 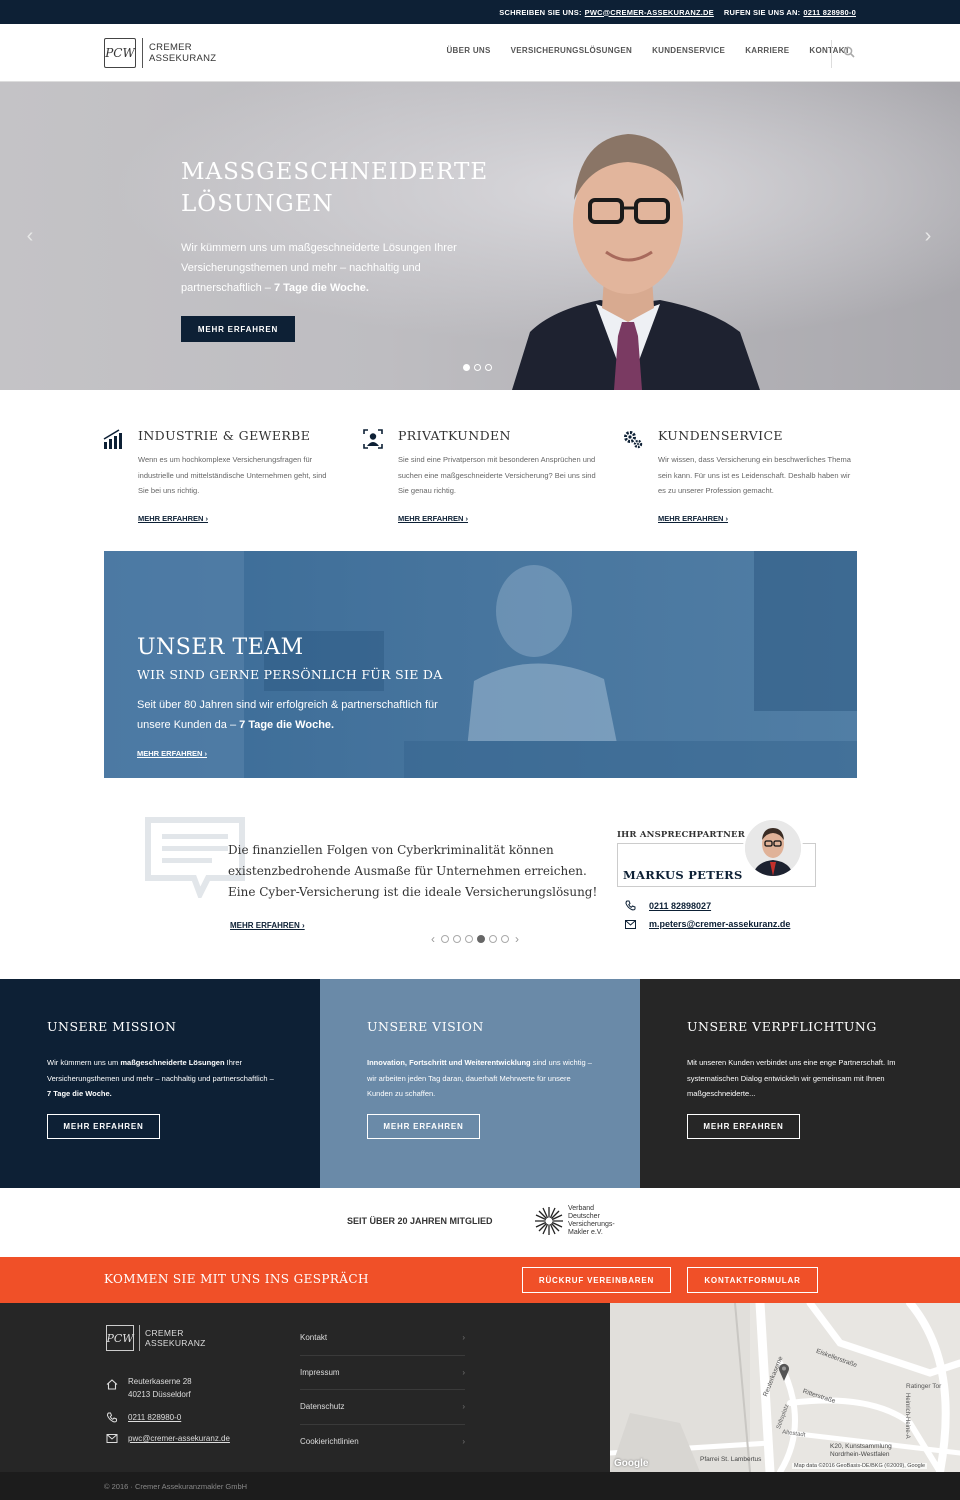 I want to click on footer-logo-line2: ASSEKURANZ, so click(x=175, y=1343).